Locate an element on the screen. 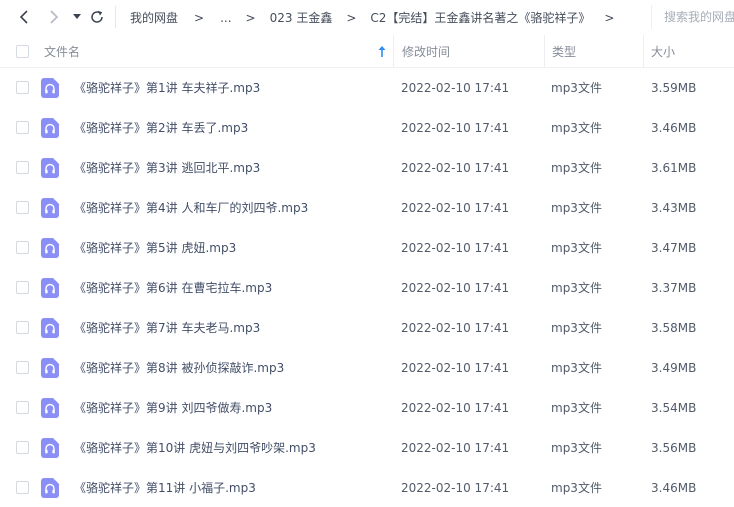 The height and width of the screenshot is (507, 734). file-size: 3.43MB is located at coordinates (674, 208).